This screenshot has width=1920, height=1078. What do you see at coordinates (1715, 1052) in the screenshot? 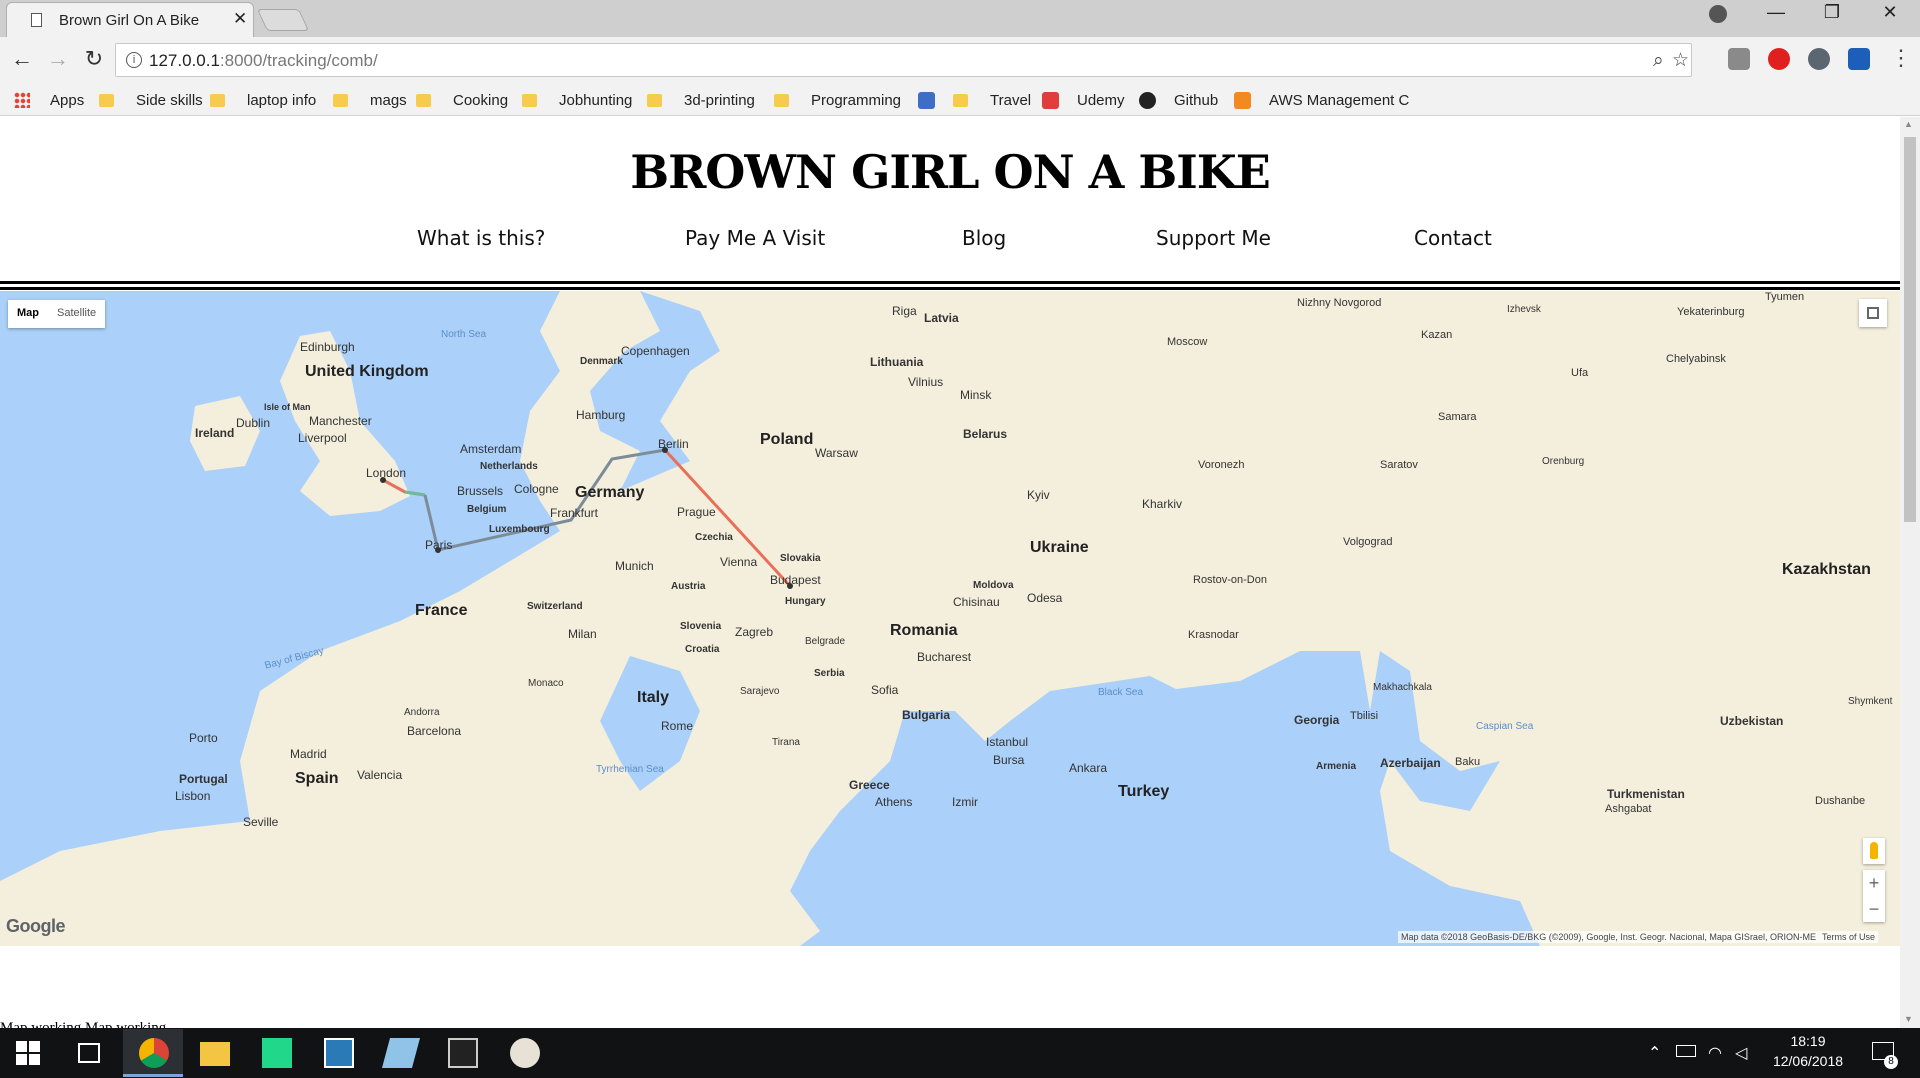
I see `wifi-icon: ◠` at bounding box center [1715, 1052].